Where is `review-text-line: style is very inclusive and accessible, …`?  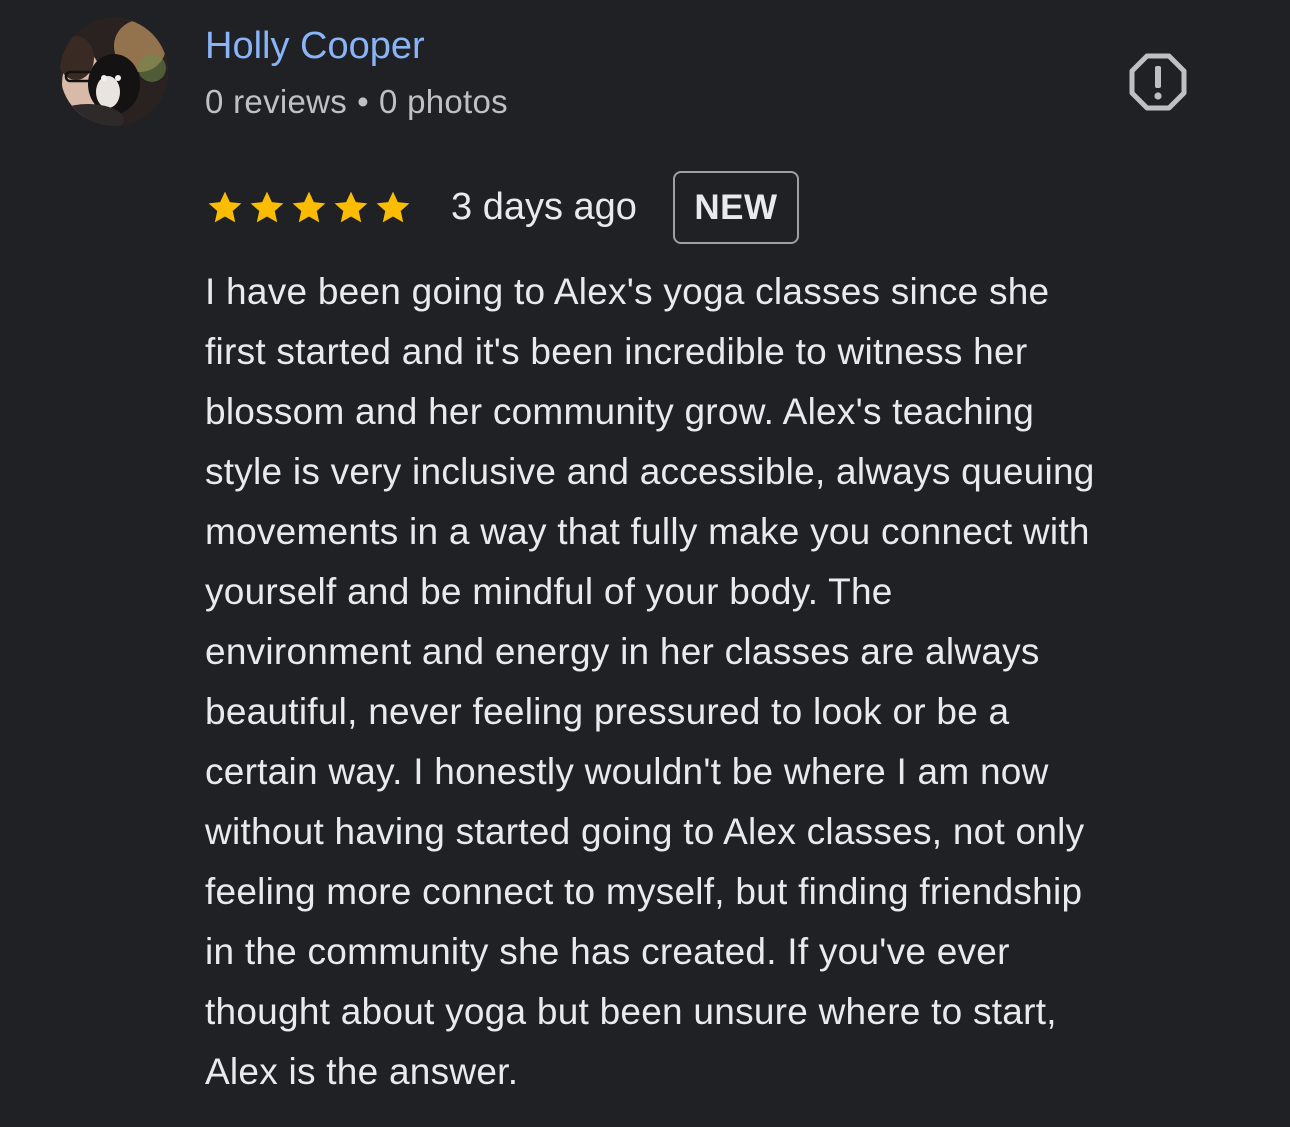 review-text-line: style is very inclusive and accessible, … is located at coordinates (650, 471).